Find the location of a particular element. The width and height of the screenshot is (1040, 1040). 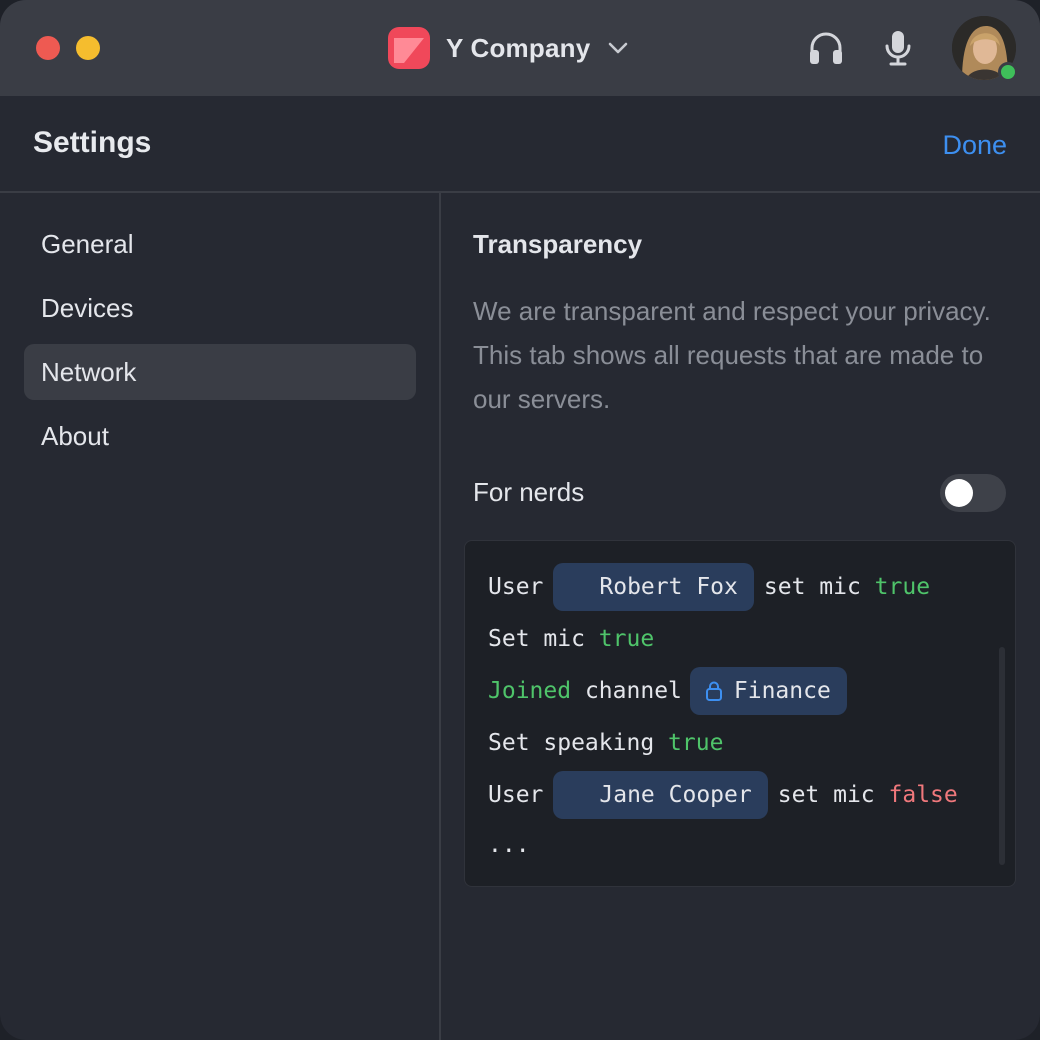

log-line: Set speaking true is located at coordinates (605, 743).